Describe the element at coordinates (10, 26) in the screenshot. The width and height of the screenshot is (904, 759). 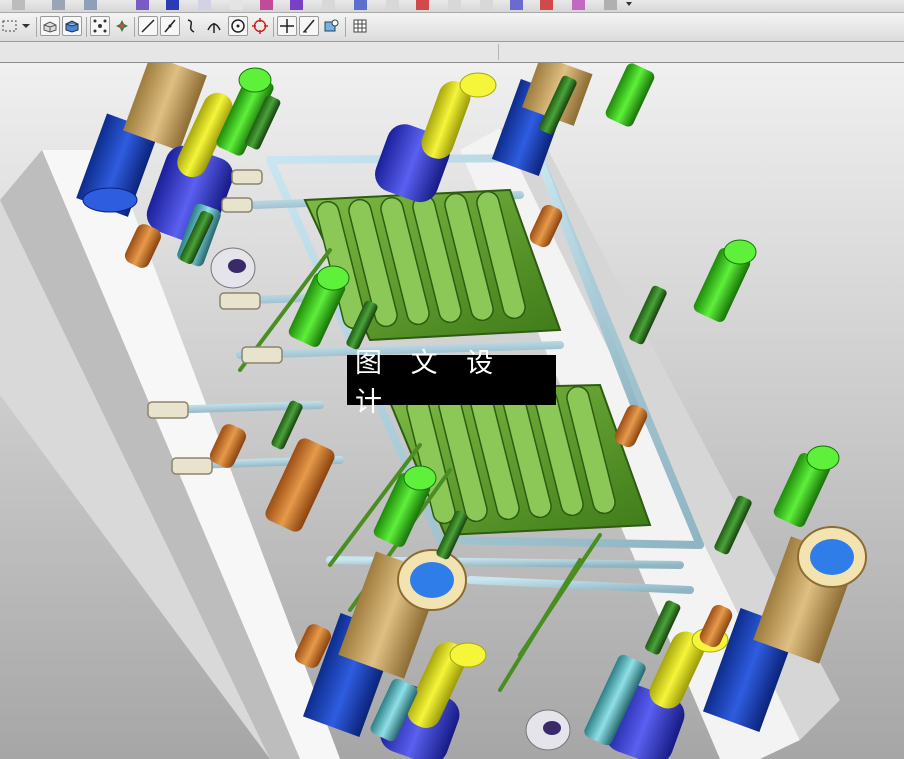
I see `rectangle-select-icon` at that location.